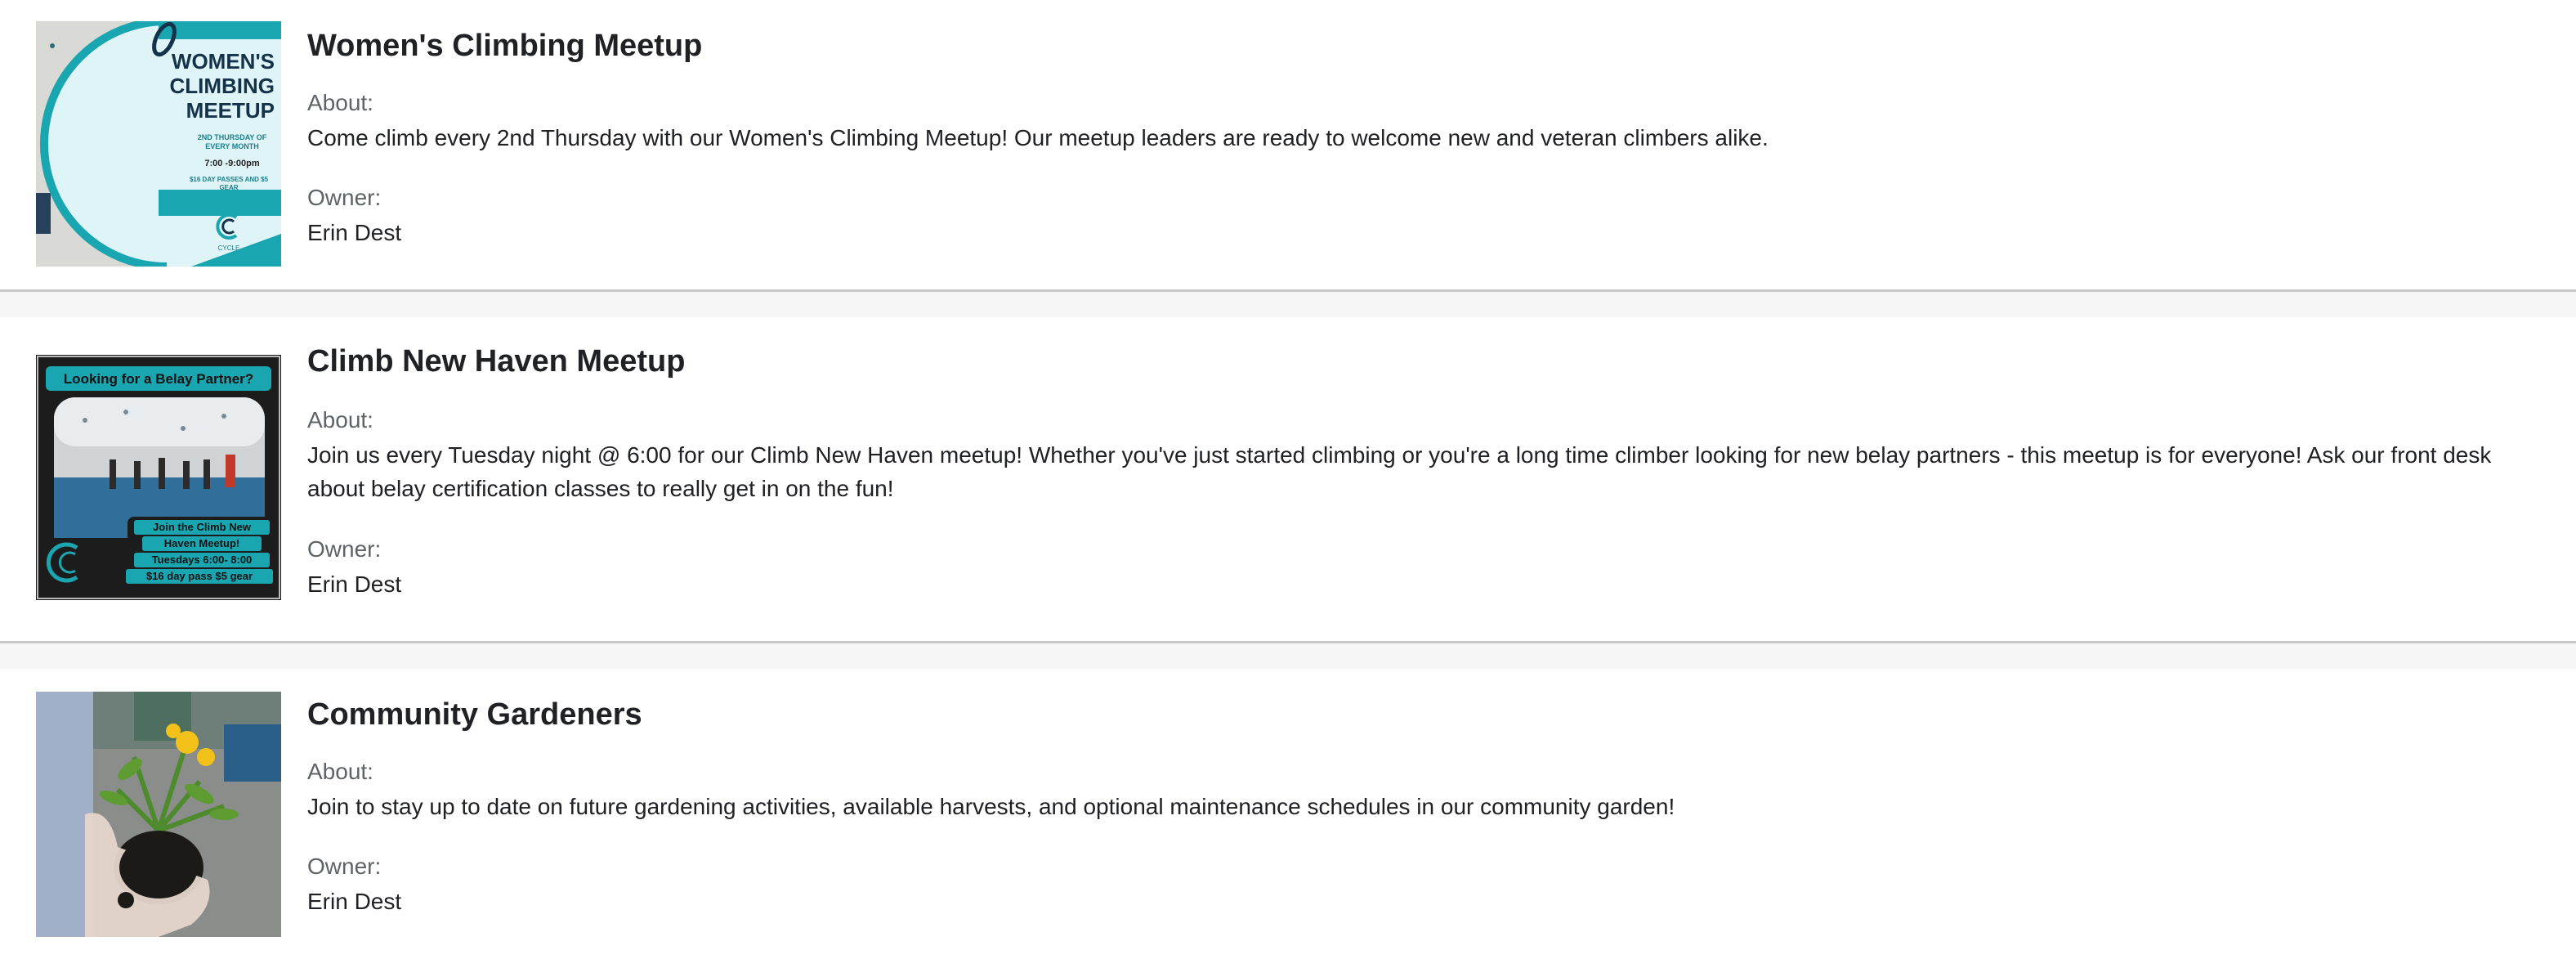 The image size is (2576, 959). I want to click on svg-text: 2ND THURSDAY OF, so click(232, 137).